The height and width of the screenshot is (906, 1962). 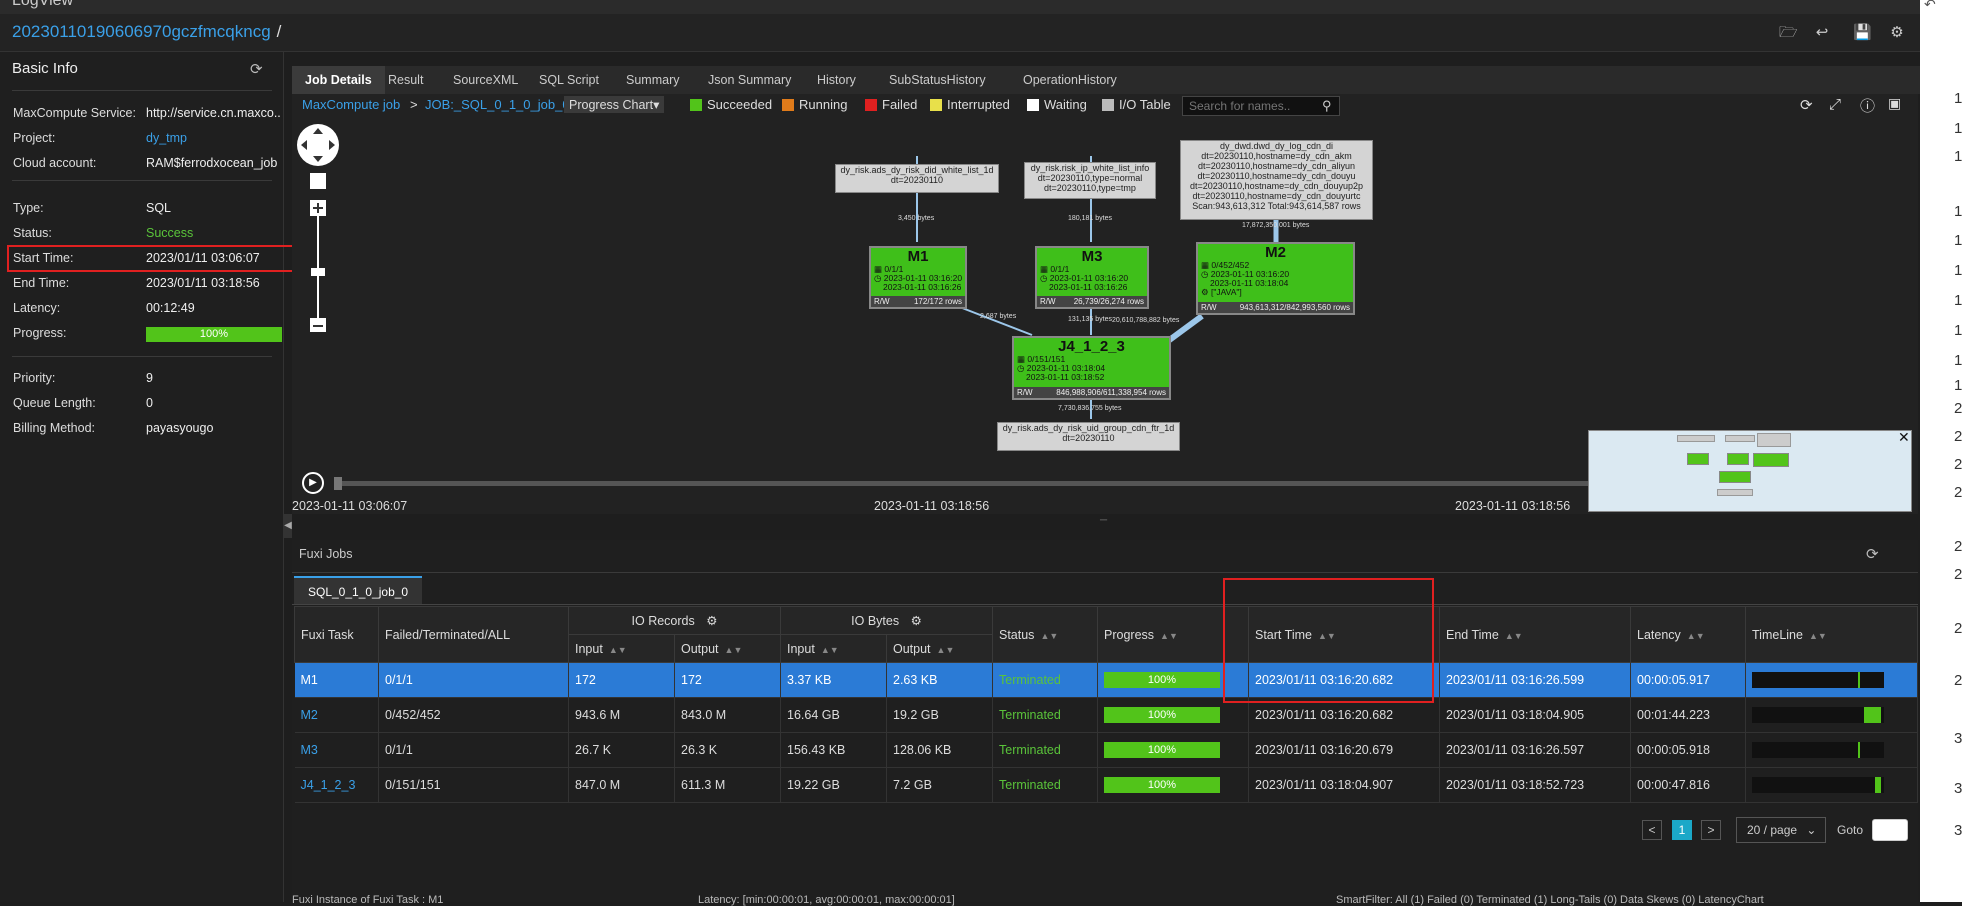 I want to click on save-icon: 💾, so click(x=1862, y=33).